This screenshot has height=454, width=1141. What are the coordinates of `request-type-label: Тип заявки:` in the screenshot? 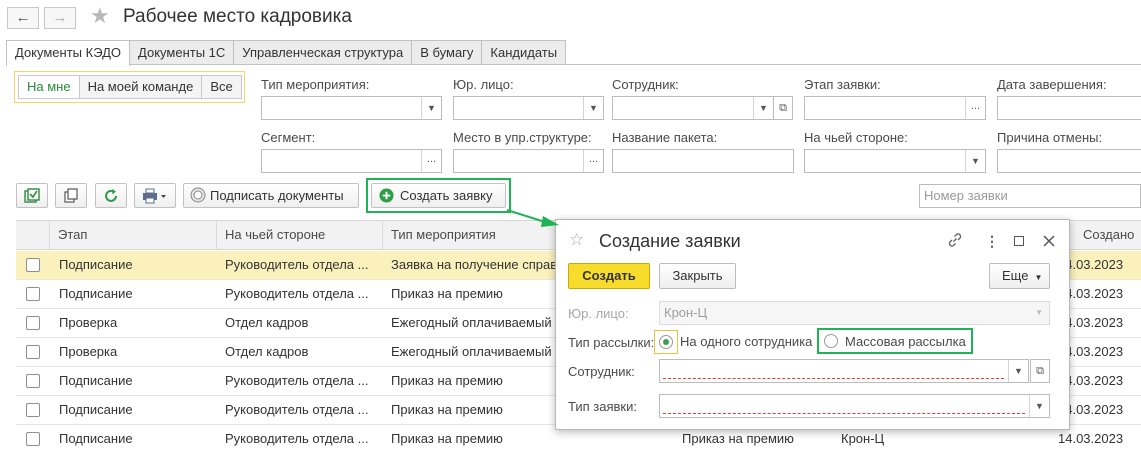 It's located at (602, 406).